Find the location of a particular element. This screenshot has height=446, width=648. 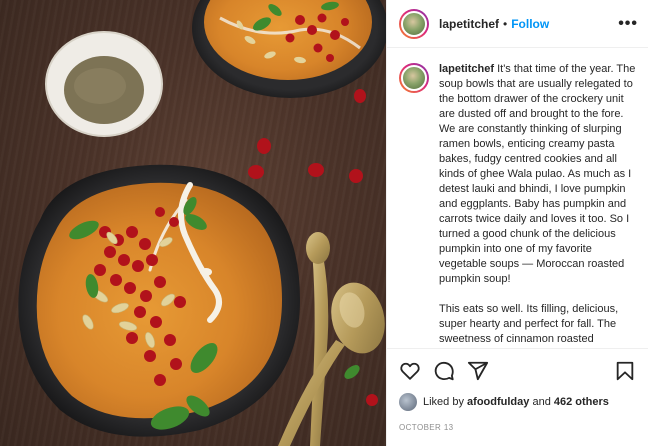

caption-username: lapetitchef is located at coordinates (466, 69).